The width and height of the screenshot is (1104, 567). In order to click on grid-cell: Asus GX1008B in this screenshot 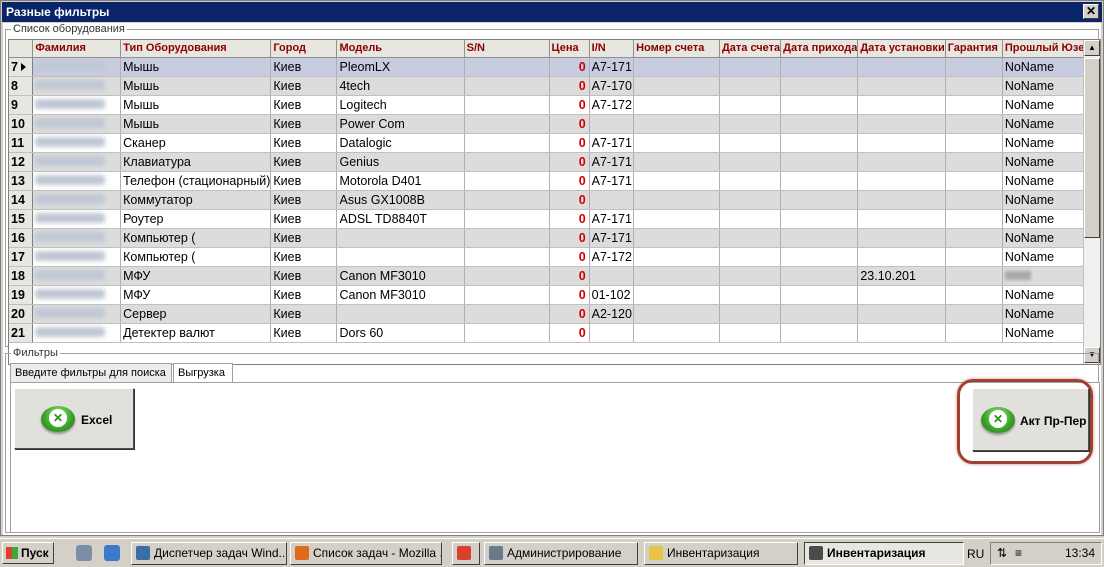, I will do `click(400, 200)`.